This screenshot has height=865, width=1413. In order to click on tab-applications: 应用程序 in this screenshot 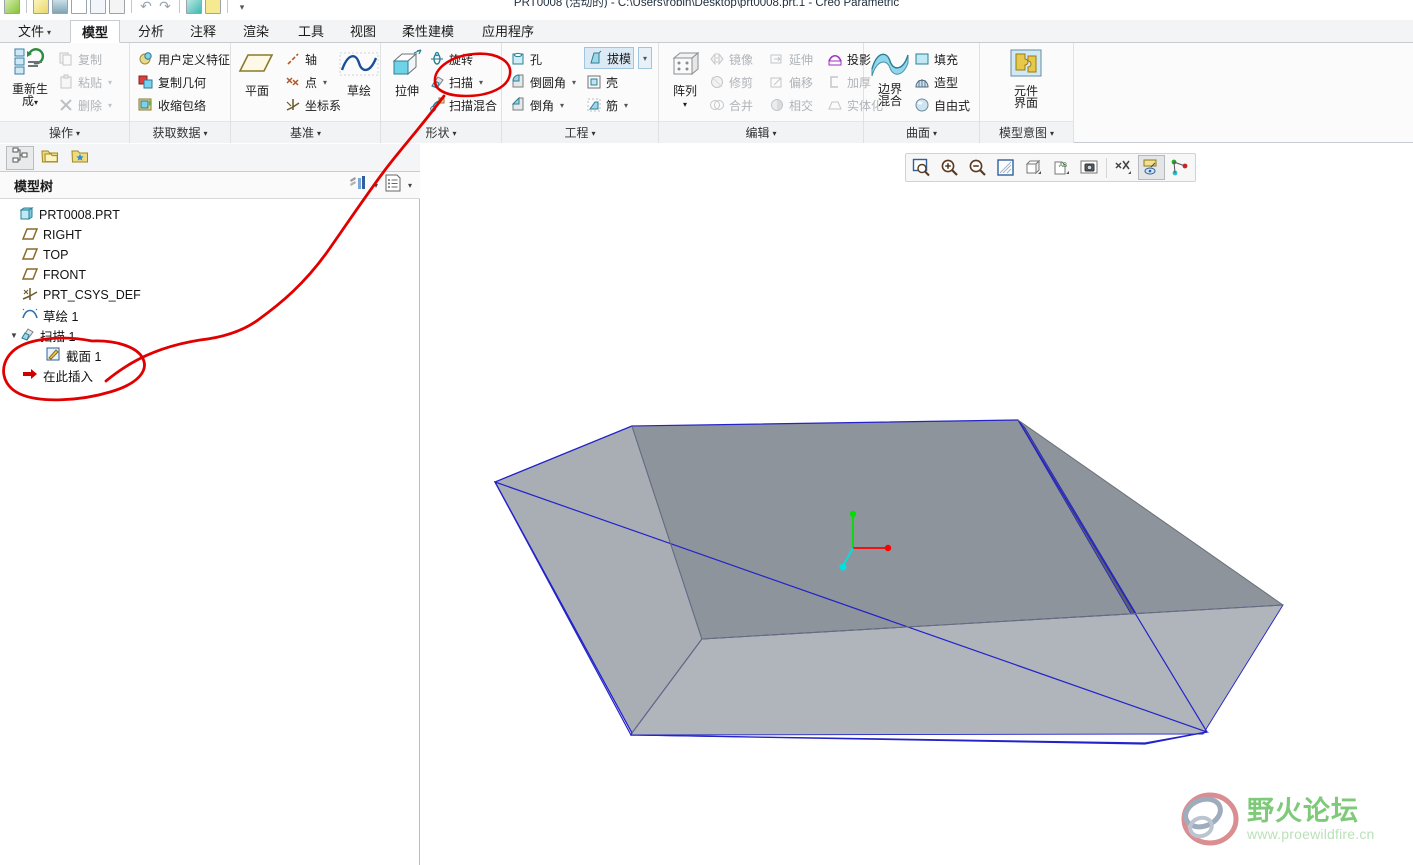, I will do `click(508, 31)`.